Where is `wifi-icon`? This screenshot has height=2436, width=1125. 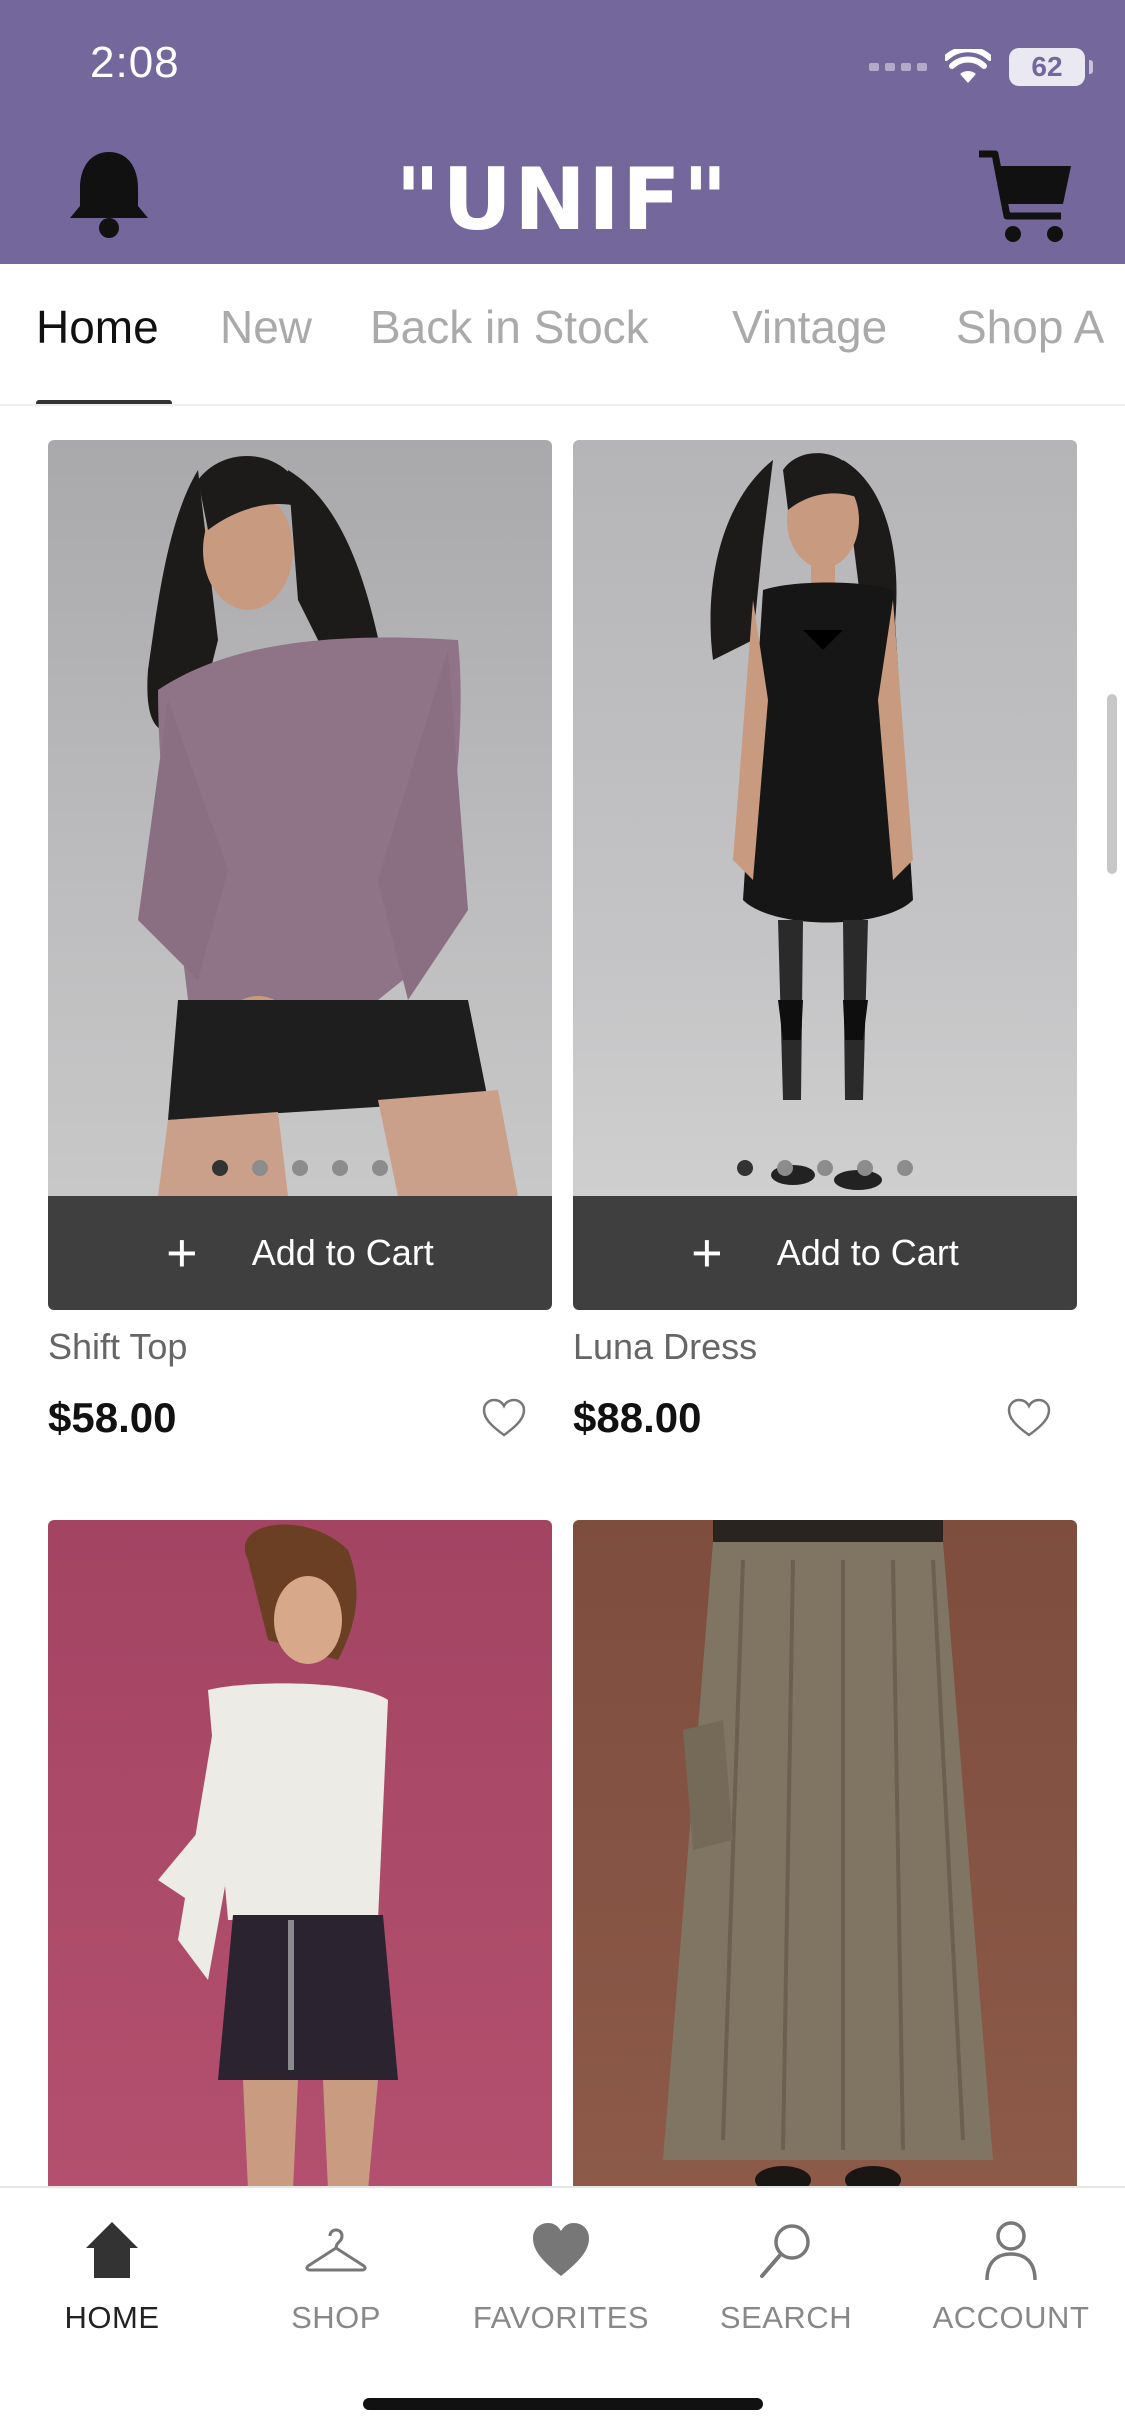
wifi-icon is located at coordinates (968, 66).